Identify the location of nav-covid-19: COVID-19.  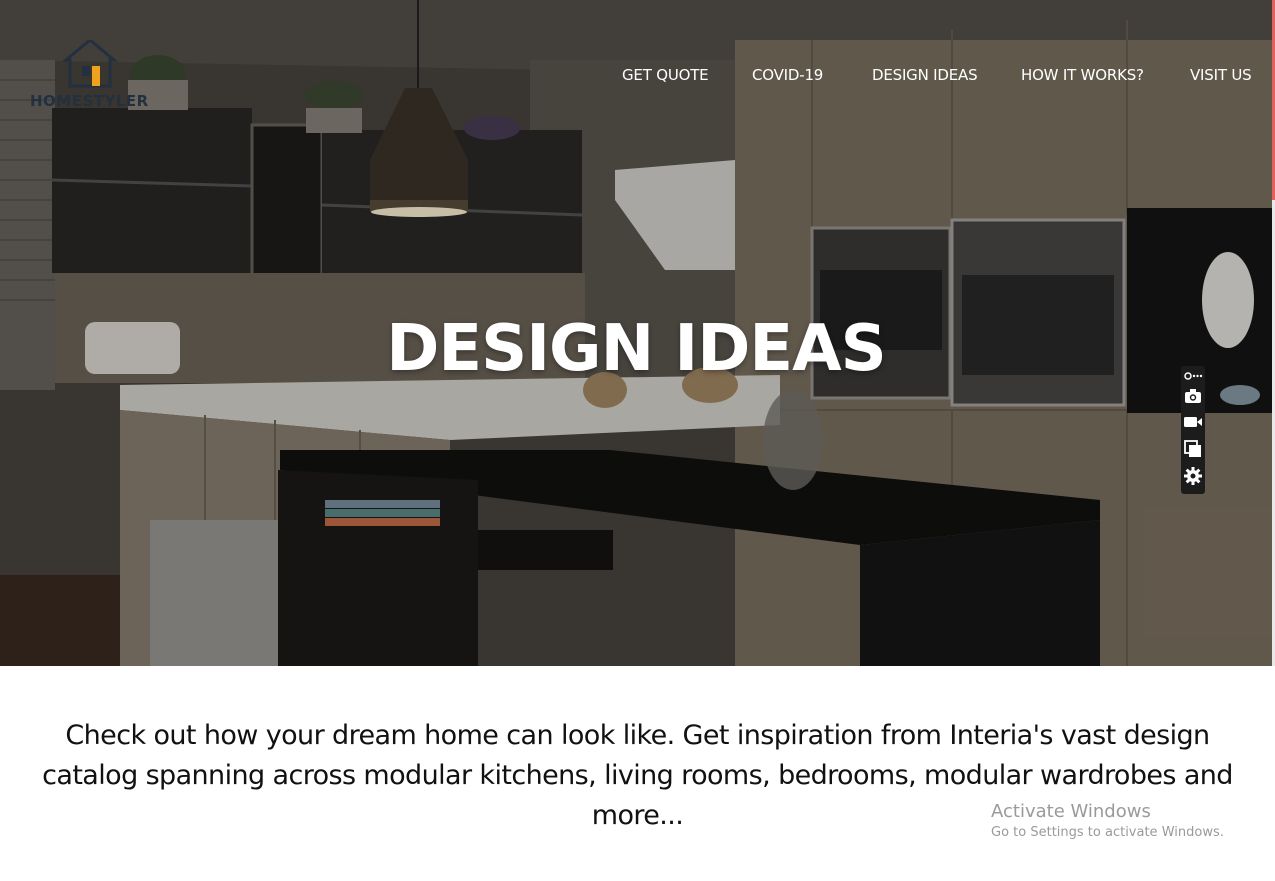
(787, 75).